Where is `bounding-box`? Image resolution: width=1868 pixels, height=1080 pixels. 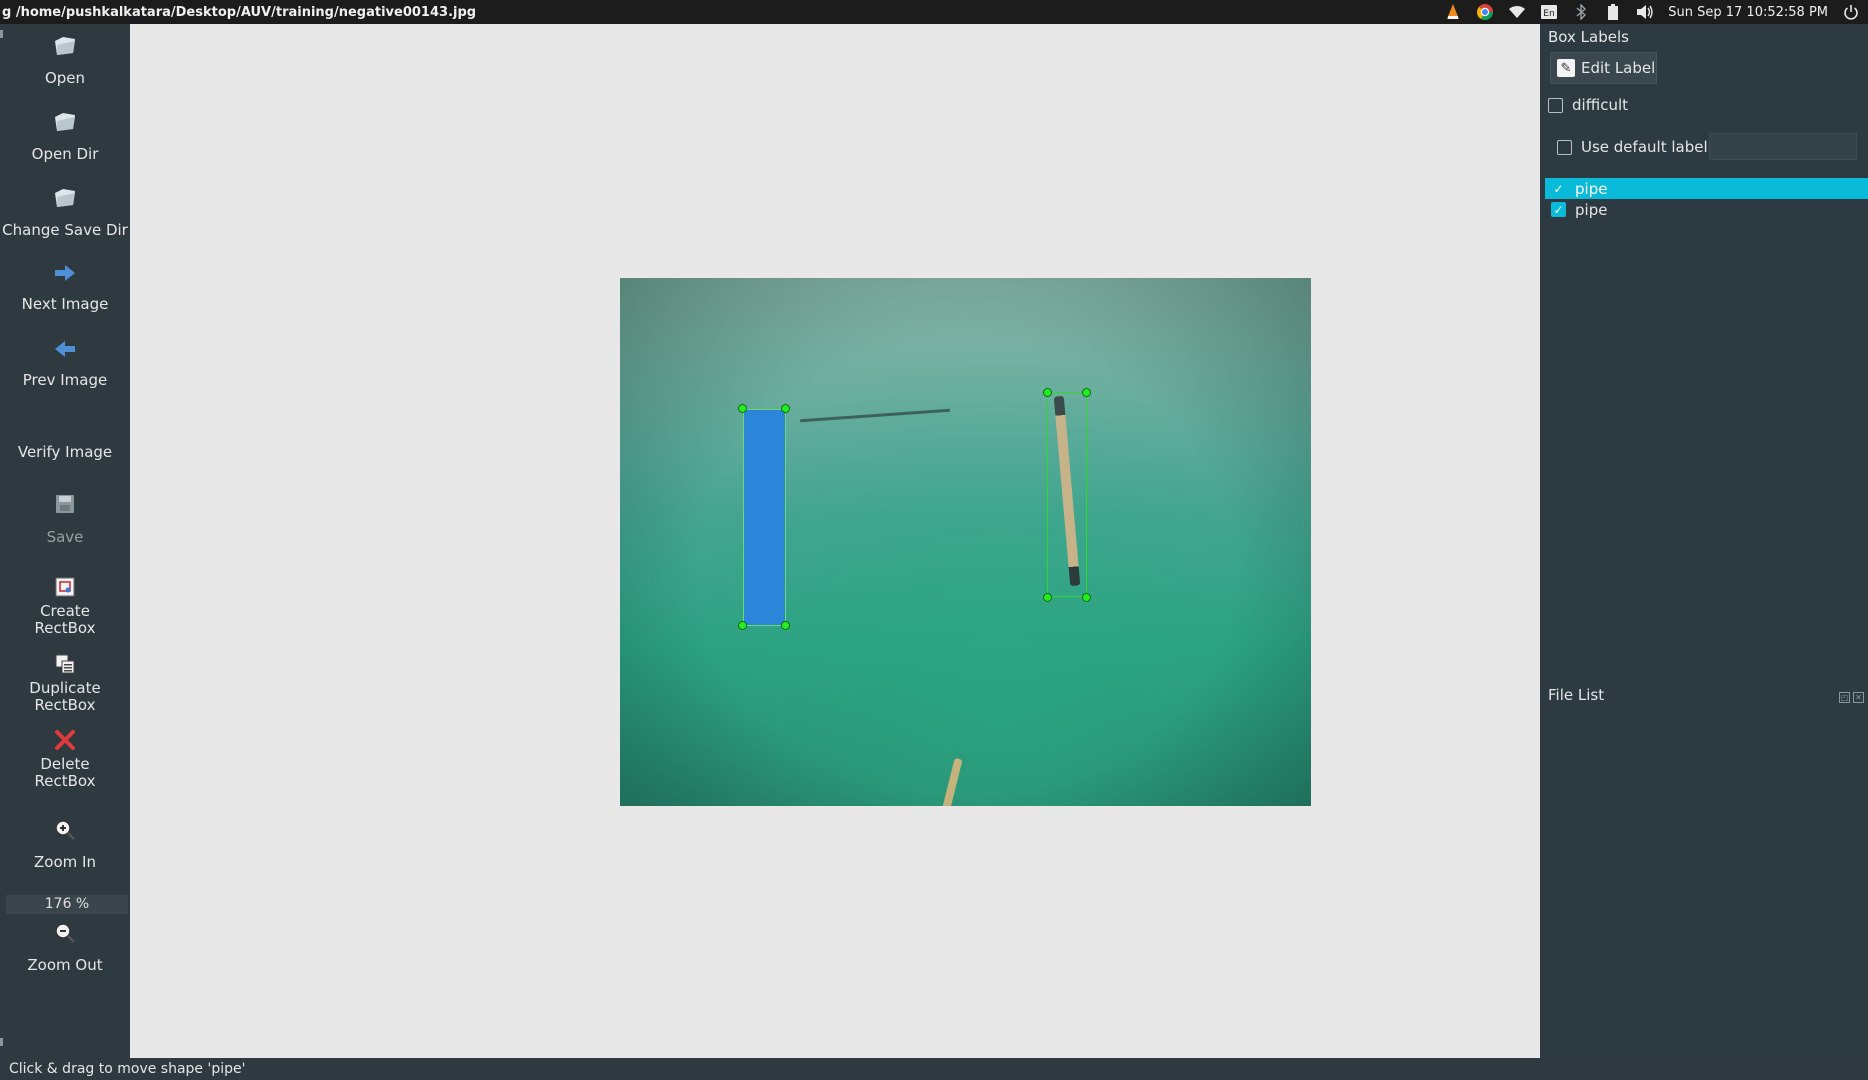
bounding-box is located at coordinates (1067, 494).